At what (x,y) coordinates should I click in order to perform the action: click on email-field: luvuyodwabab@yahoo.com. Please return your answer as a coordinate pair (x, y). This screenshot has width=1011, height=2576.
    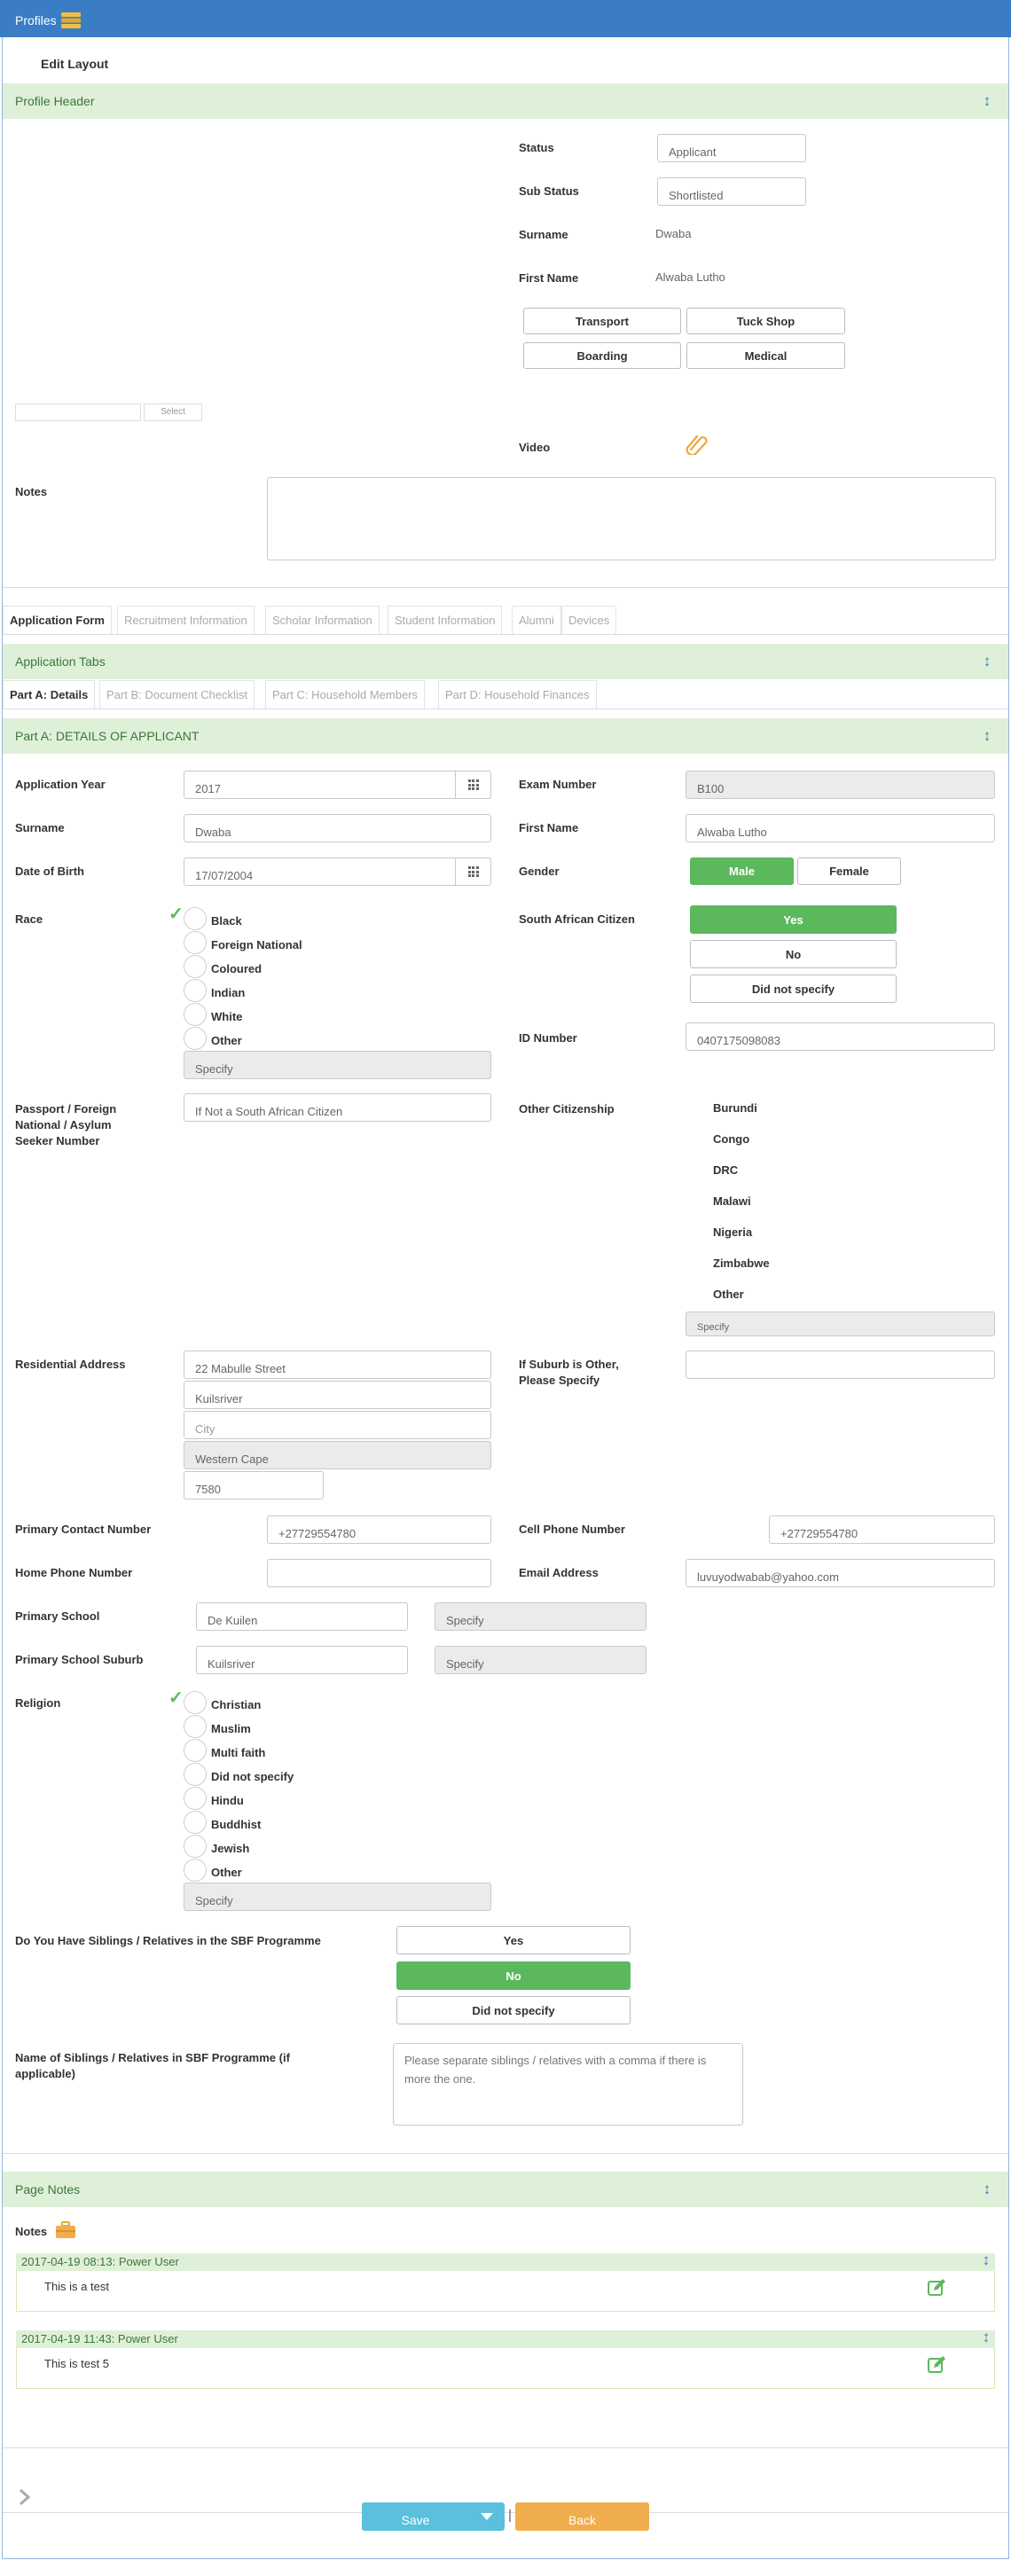
    Looking at the image, I should click on (840, 1573).